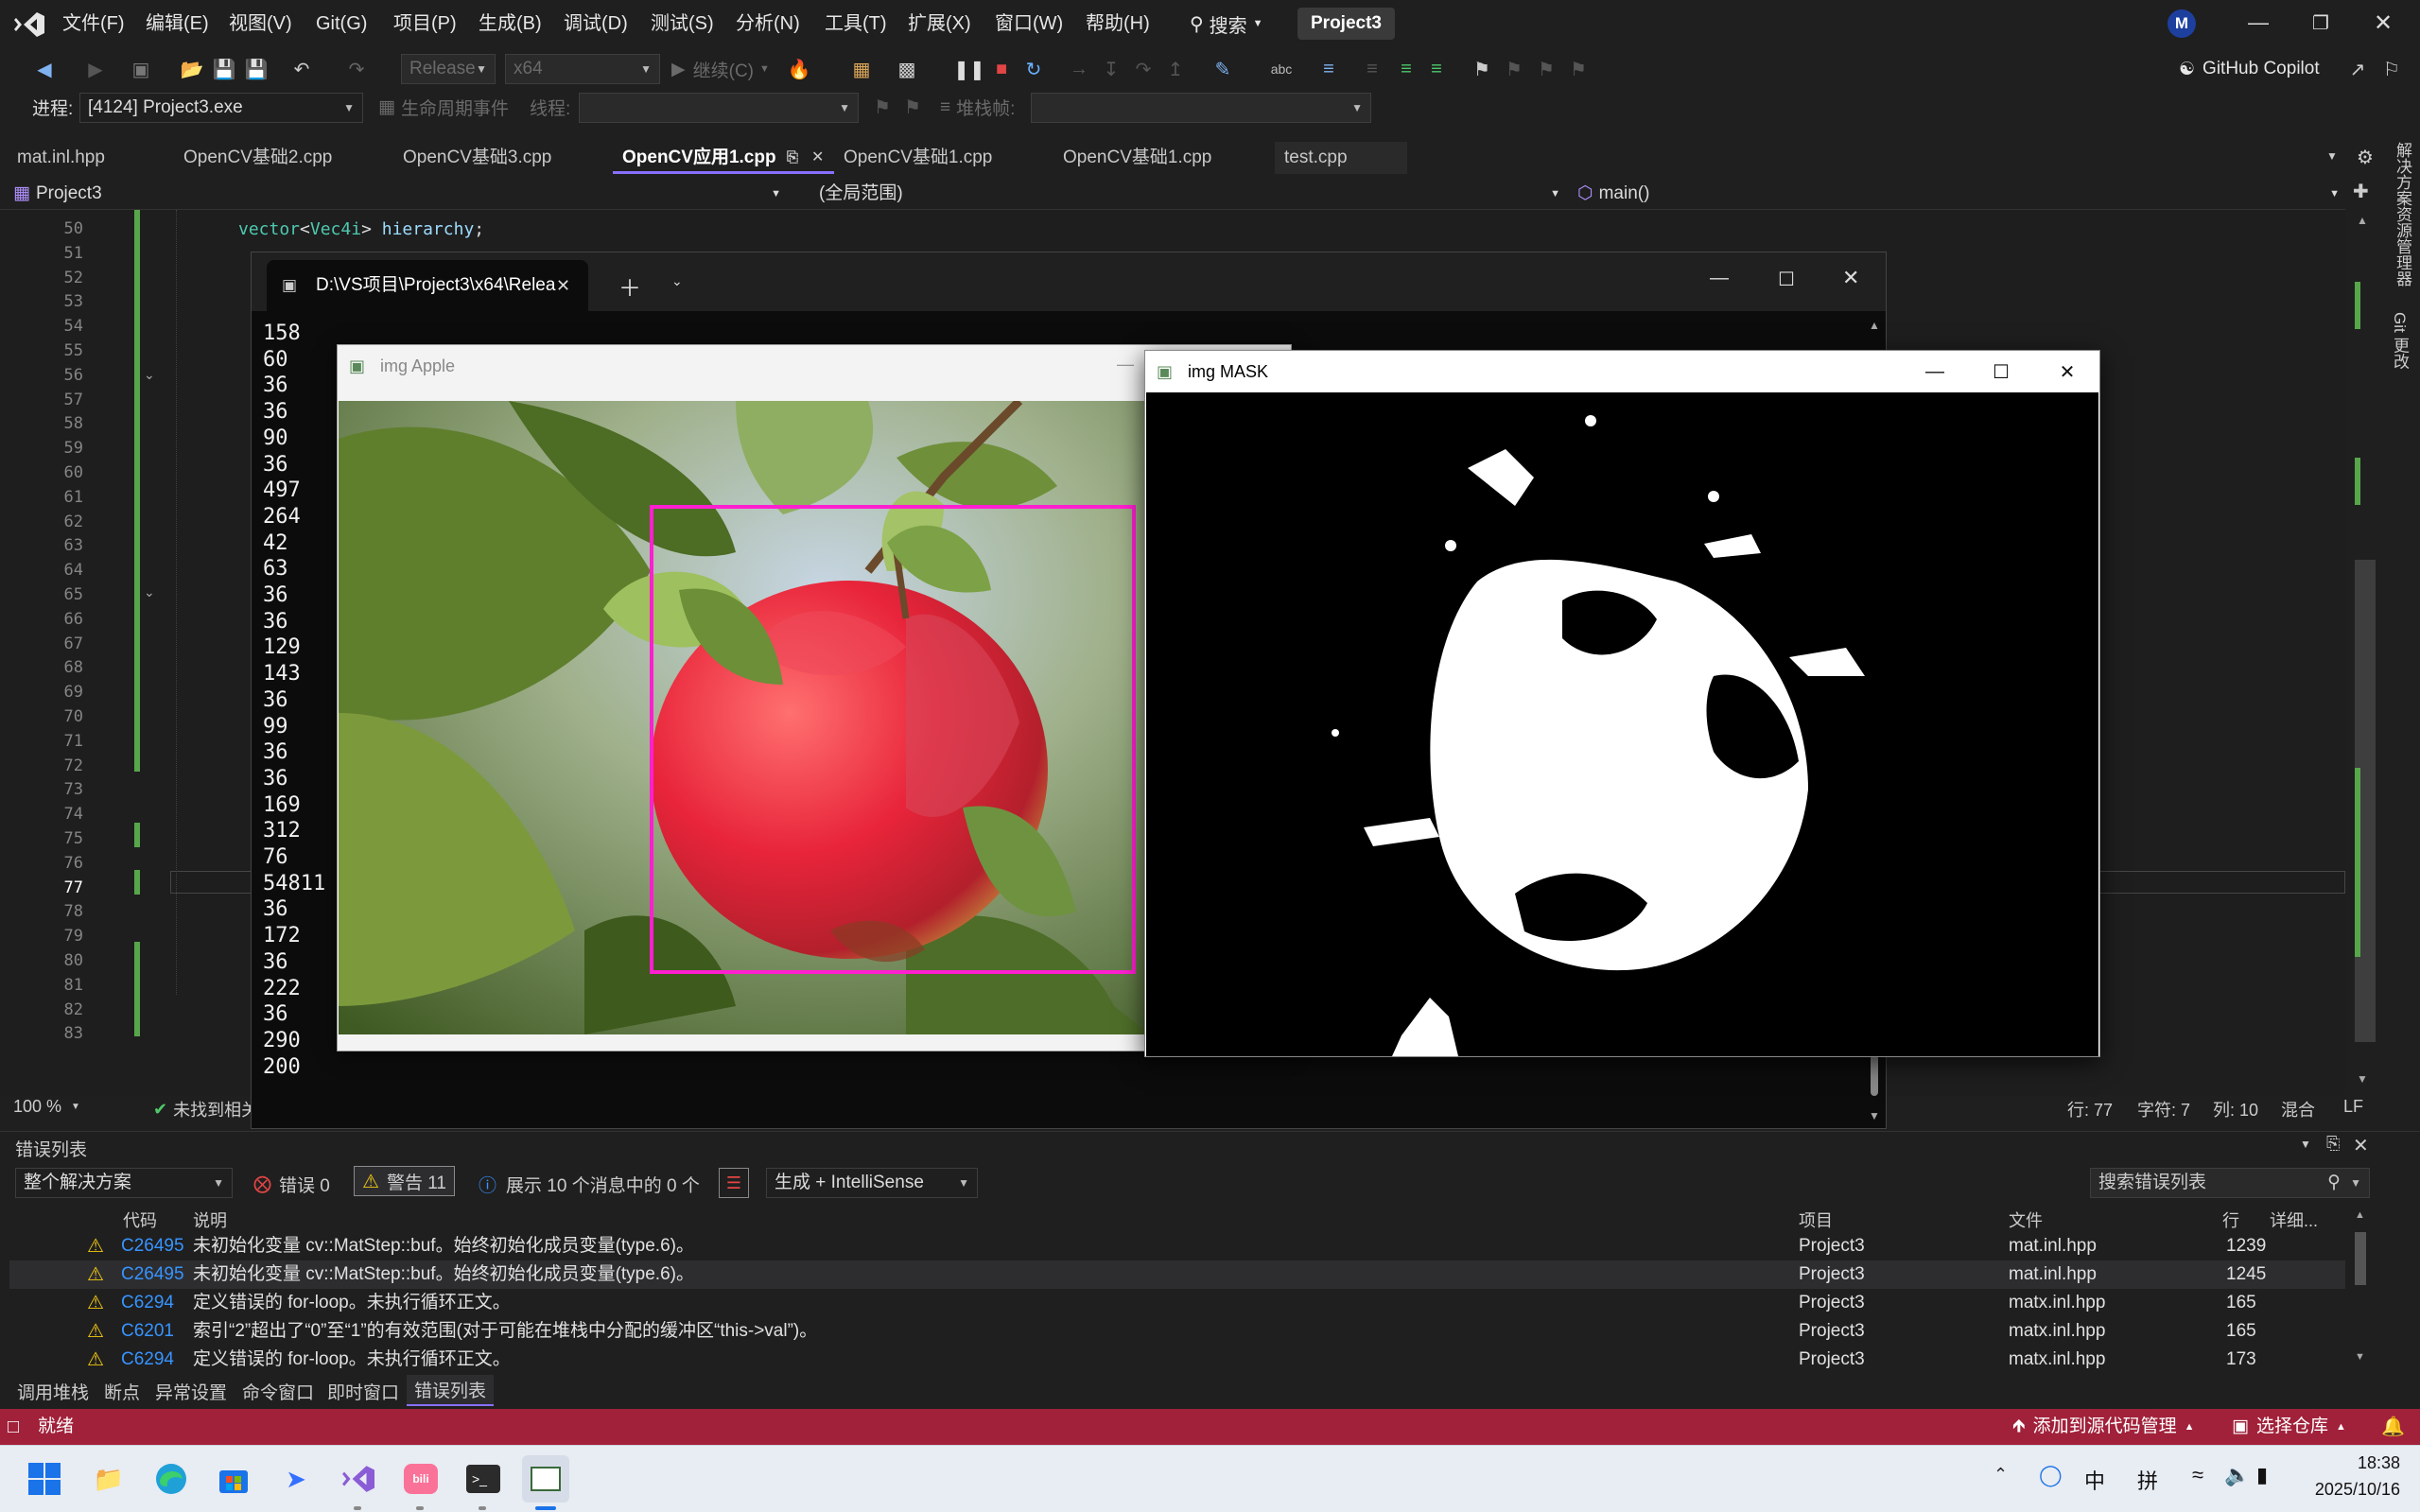 The image size is (2420, 1512). What do you see at coordinates (283, 158) in the screenshot?
I see `tab-opencv-basic2: OpenCV基础2.cpp` at bounding box center [283, 158].